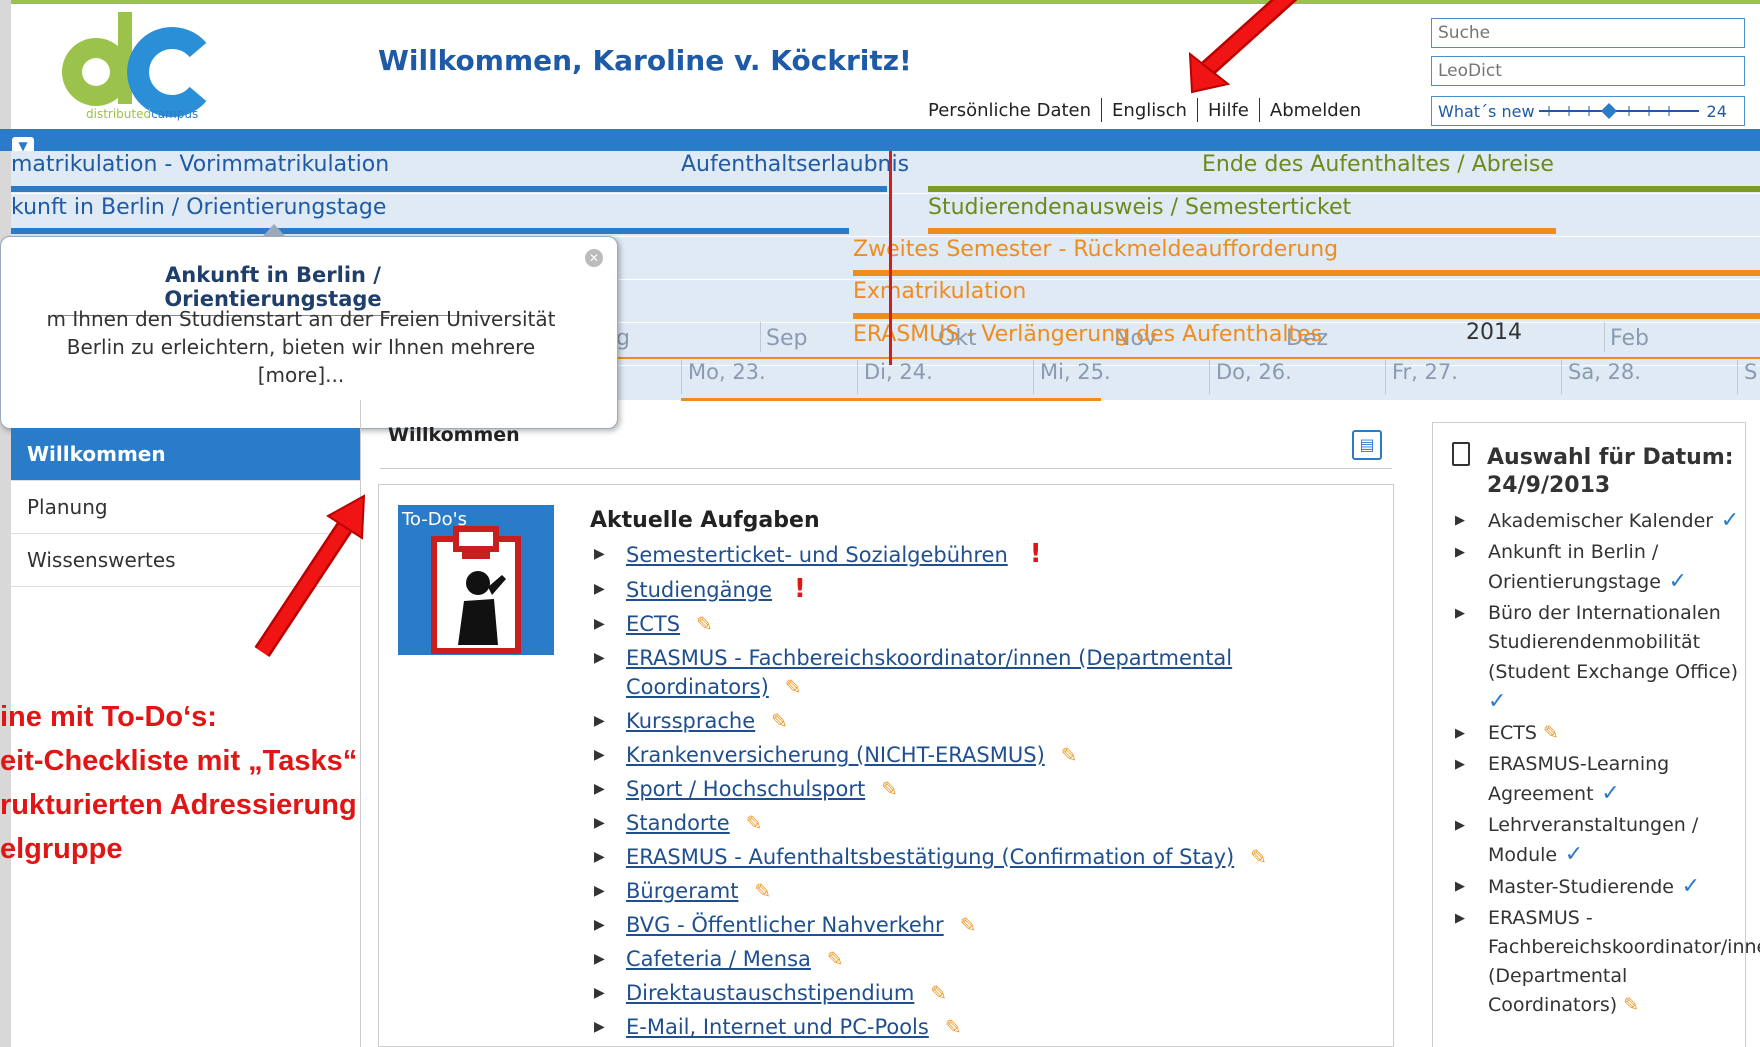 The width and height of the screenshot is (1760, 1047). Describe the element at coordinates (777, 1027) in the screenshot. I see `task-link: E-Mail, Internet und PC-Pools` at that location.